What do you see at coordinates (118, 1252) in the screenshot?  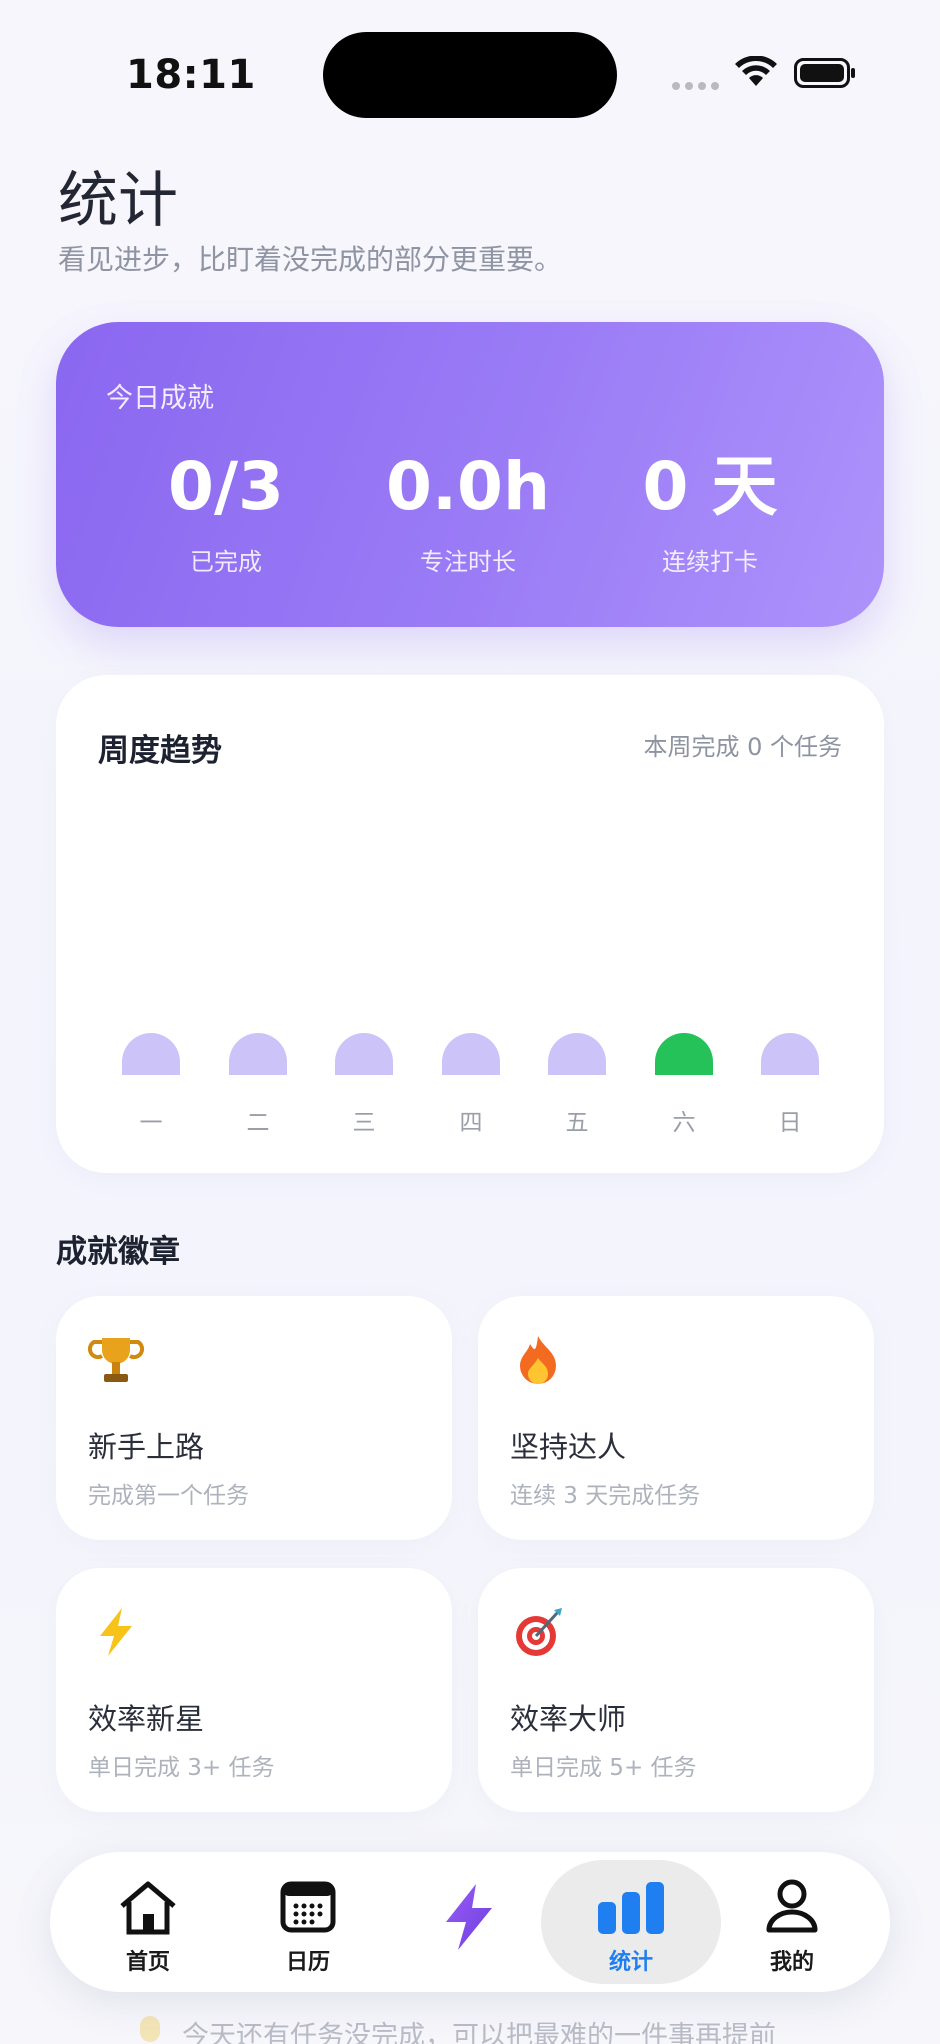 I see `badges-section-title: 成就徽章` at bounding box center [118, 1252].